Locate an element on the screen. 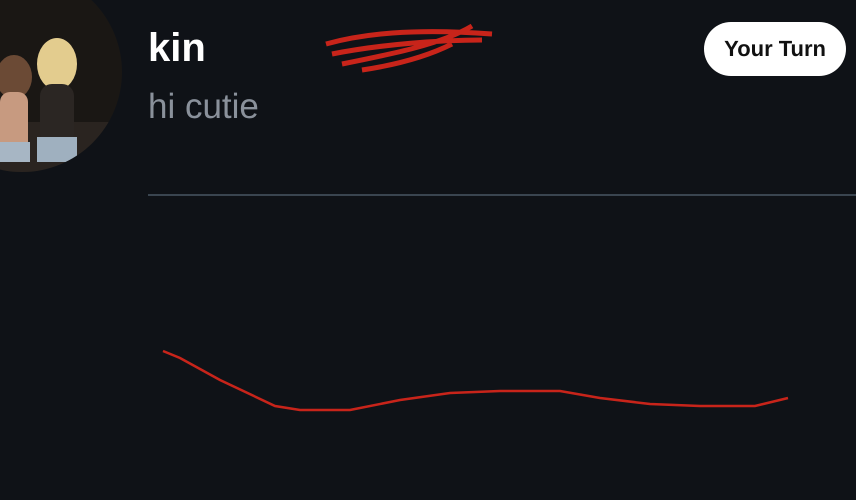 The image size is (856, 500). your-turn-button: Your Turn is located at coordinates (775, 49).